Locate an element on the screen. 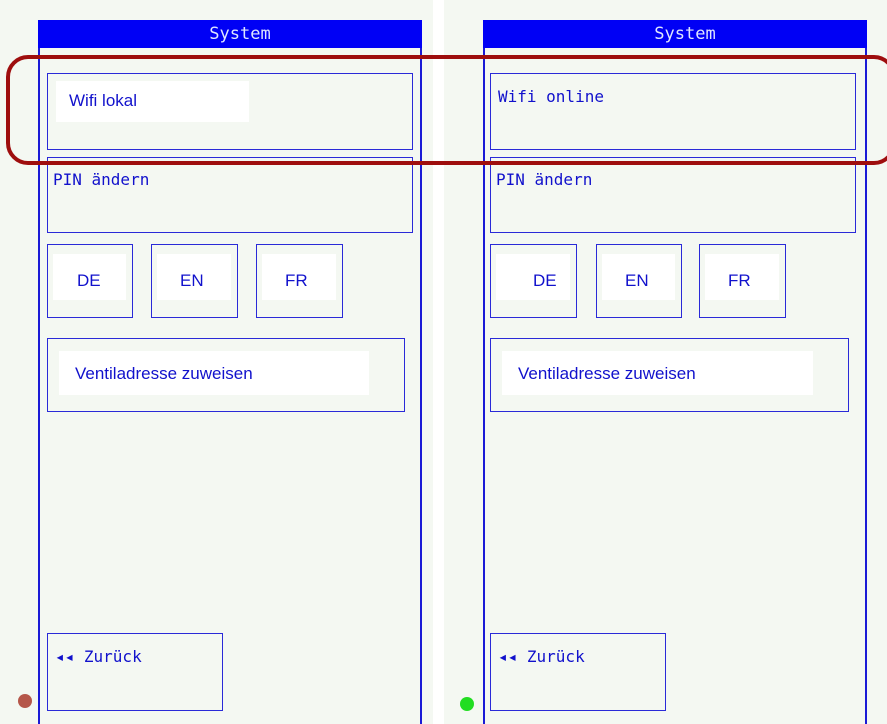 The width and height of the screenshot is (887, 724). wifi-label: Wifi online is located at coordinates (551, 96).